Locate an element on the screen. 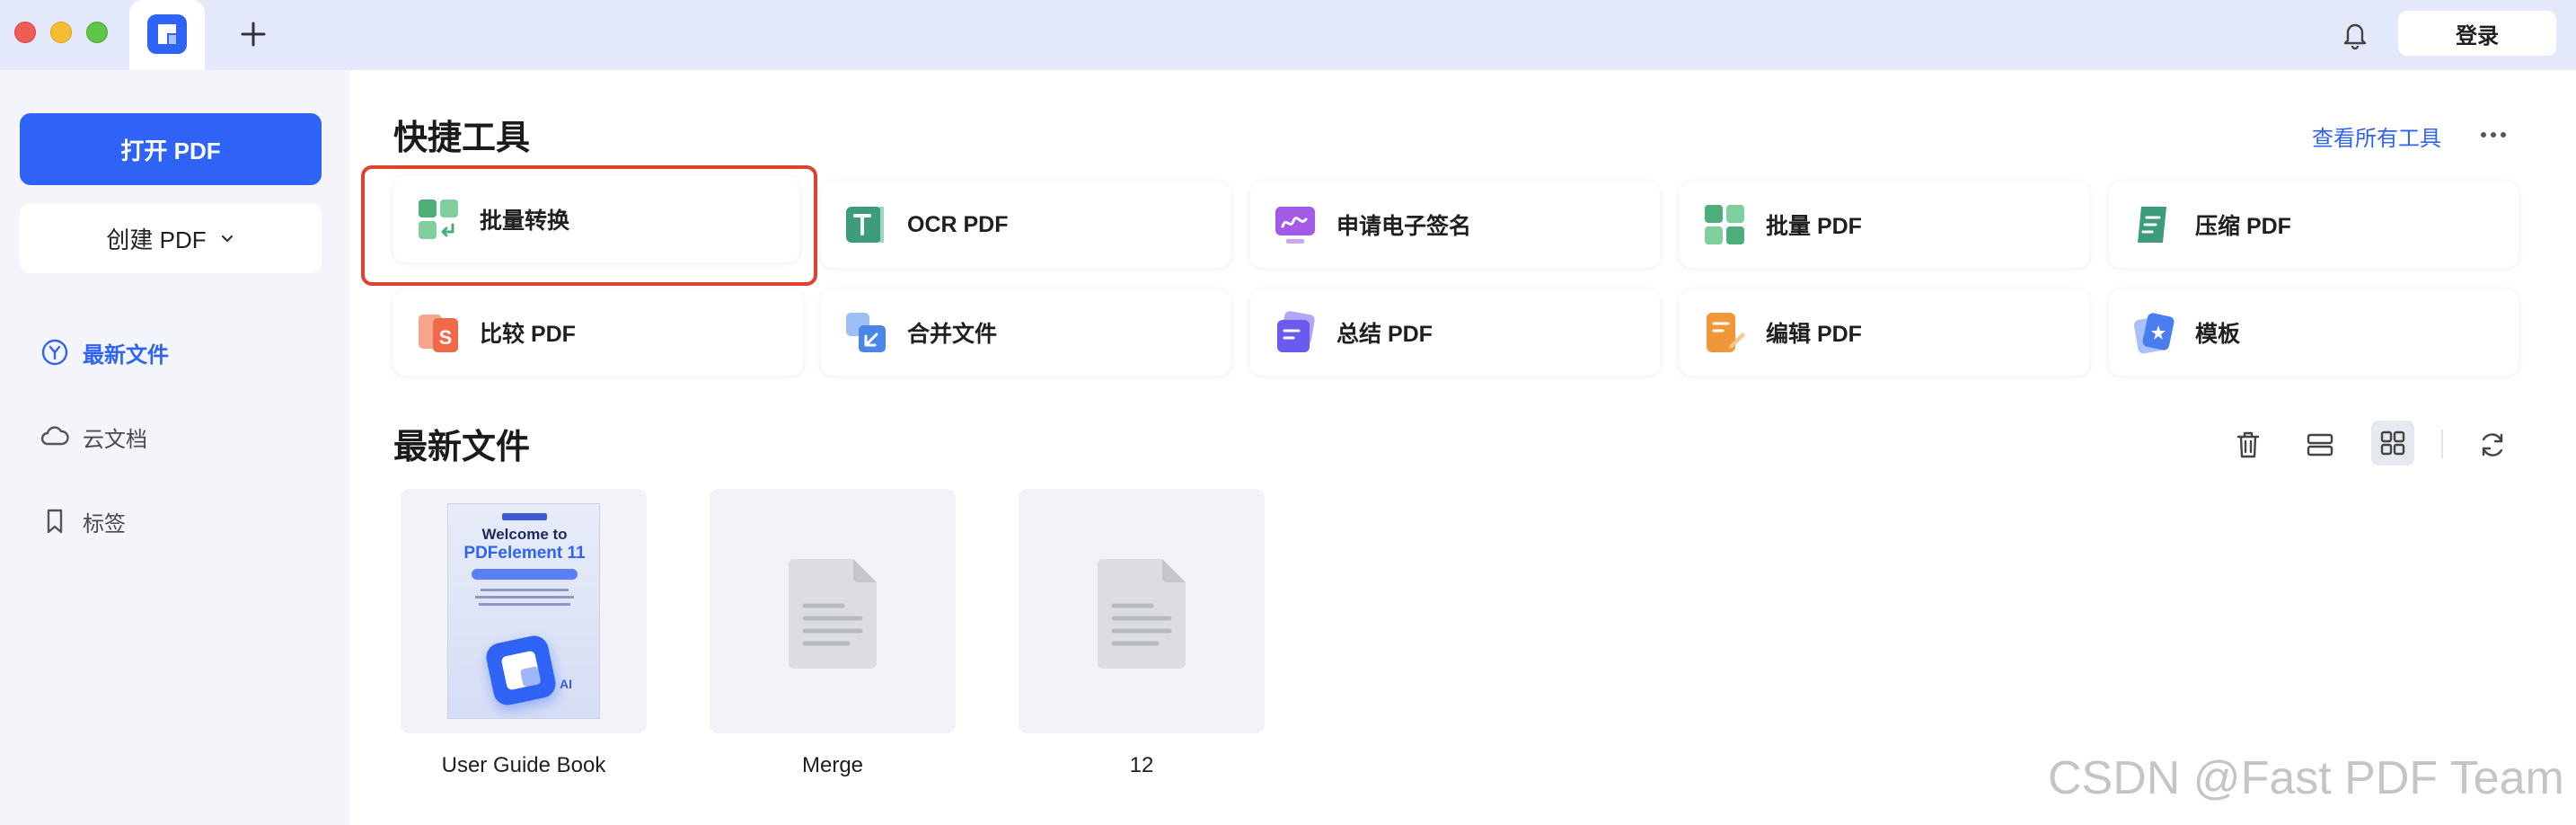 The height and width of the screenshot is (825, 2576). grid-view-icon is located at coordinates (2392, 443).